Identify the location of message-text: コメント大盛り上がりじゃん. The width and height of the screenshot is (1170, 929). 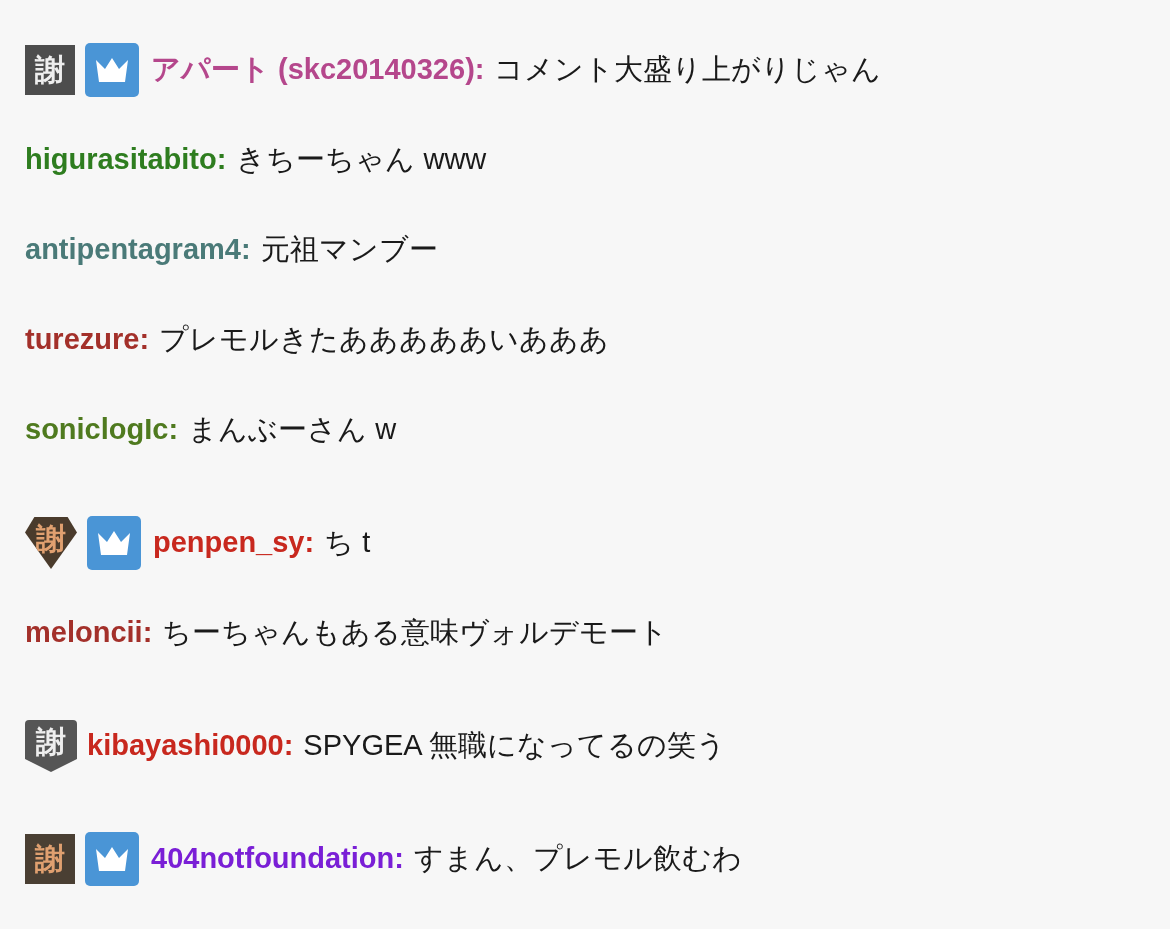
(688, 70).